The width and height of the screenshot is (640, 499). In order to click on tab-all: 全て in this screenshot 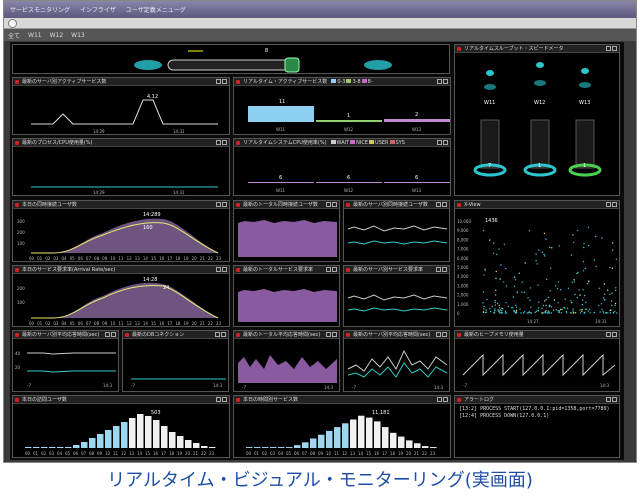, I will do `click(14, 35)`.